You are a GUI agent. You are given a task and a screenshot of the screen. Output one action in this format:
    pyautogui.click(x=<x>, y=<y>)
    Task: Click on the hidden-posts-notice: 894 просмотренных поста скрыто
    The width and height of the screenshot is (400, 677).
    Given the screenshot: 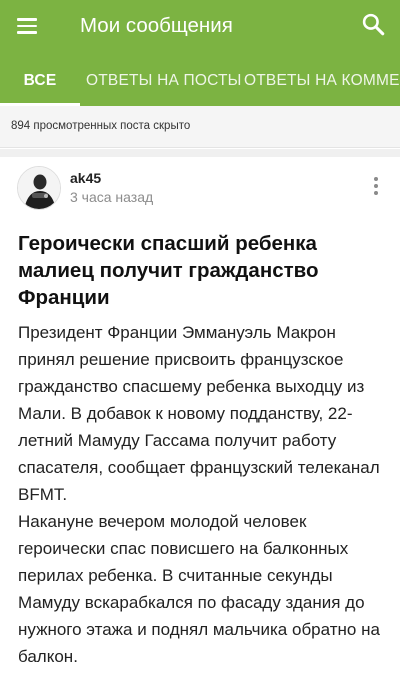 What is the action you would take?
    pyautogui.click(x=200, y=127)
    